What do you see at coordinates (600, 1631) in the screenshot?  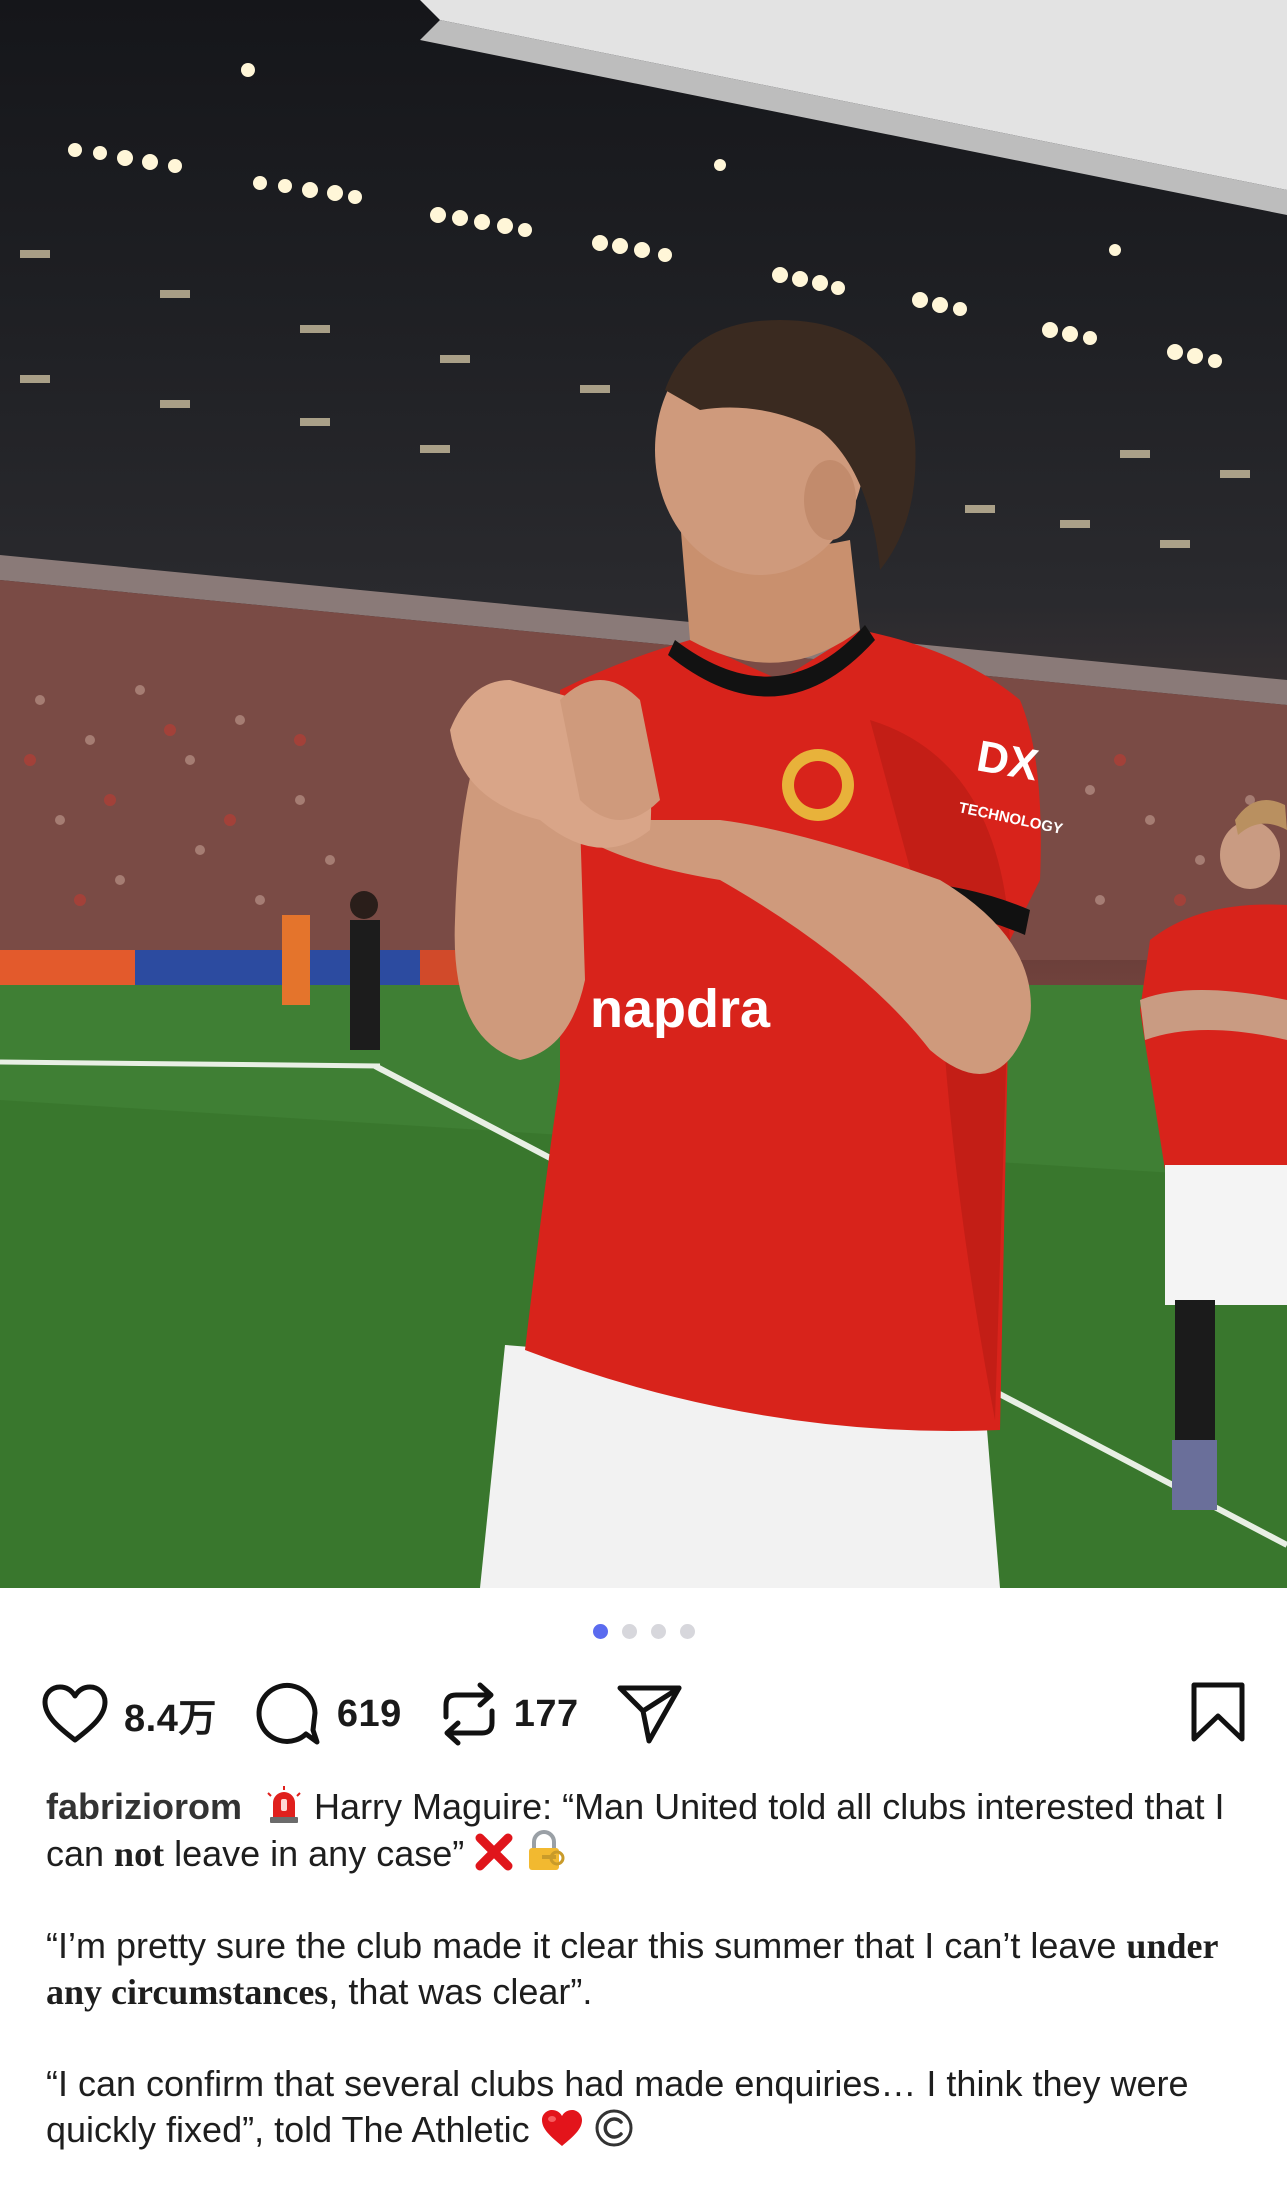 I see `carousel-dot-active` at bounding box center [600, 1631].